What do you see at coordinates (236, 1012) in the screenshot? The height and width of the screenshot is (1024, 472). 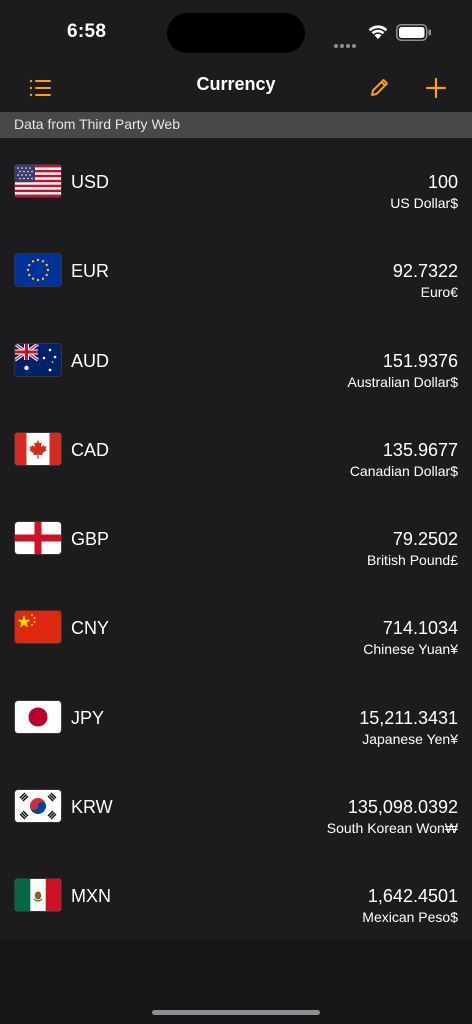 I see `home-indicator` at bounding box center [236, 1012].